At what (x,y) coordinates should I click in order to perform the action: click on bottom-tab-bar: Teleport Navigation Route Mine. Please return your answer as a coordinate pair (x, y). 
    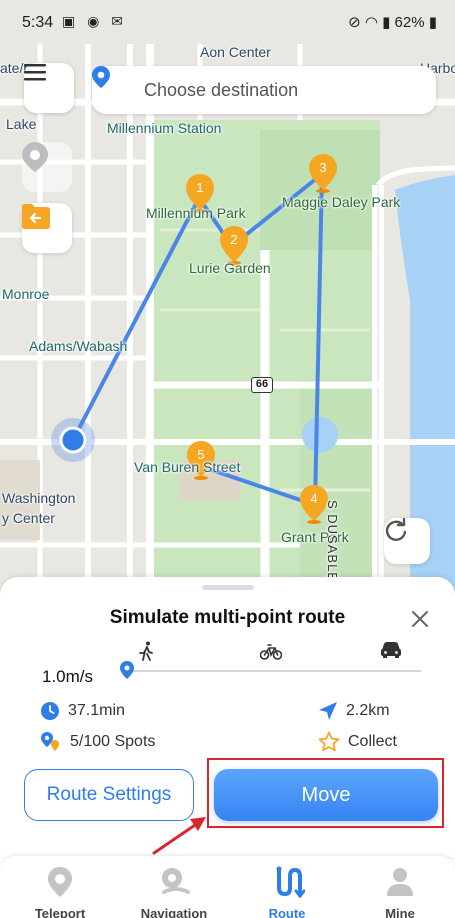
    Looking at the image, I should click on (227, 886).